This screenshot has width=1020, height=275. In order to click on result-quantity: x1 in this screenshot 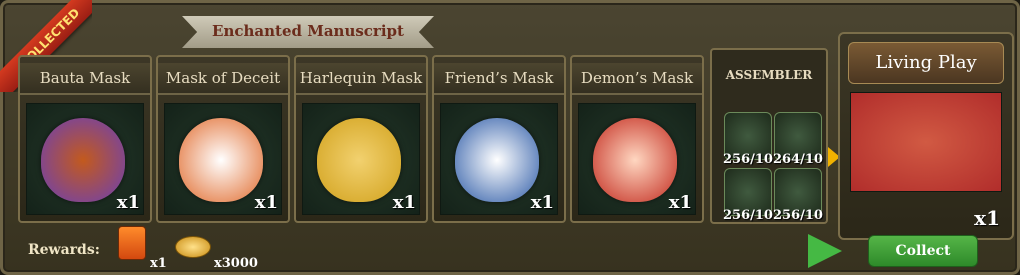, I will do `click(987, 218)`.